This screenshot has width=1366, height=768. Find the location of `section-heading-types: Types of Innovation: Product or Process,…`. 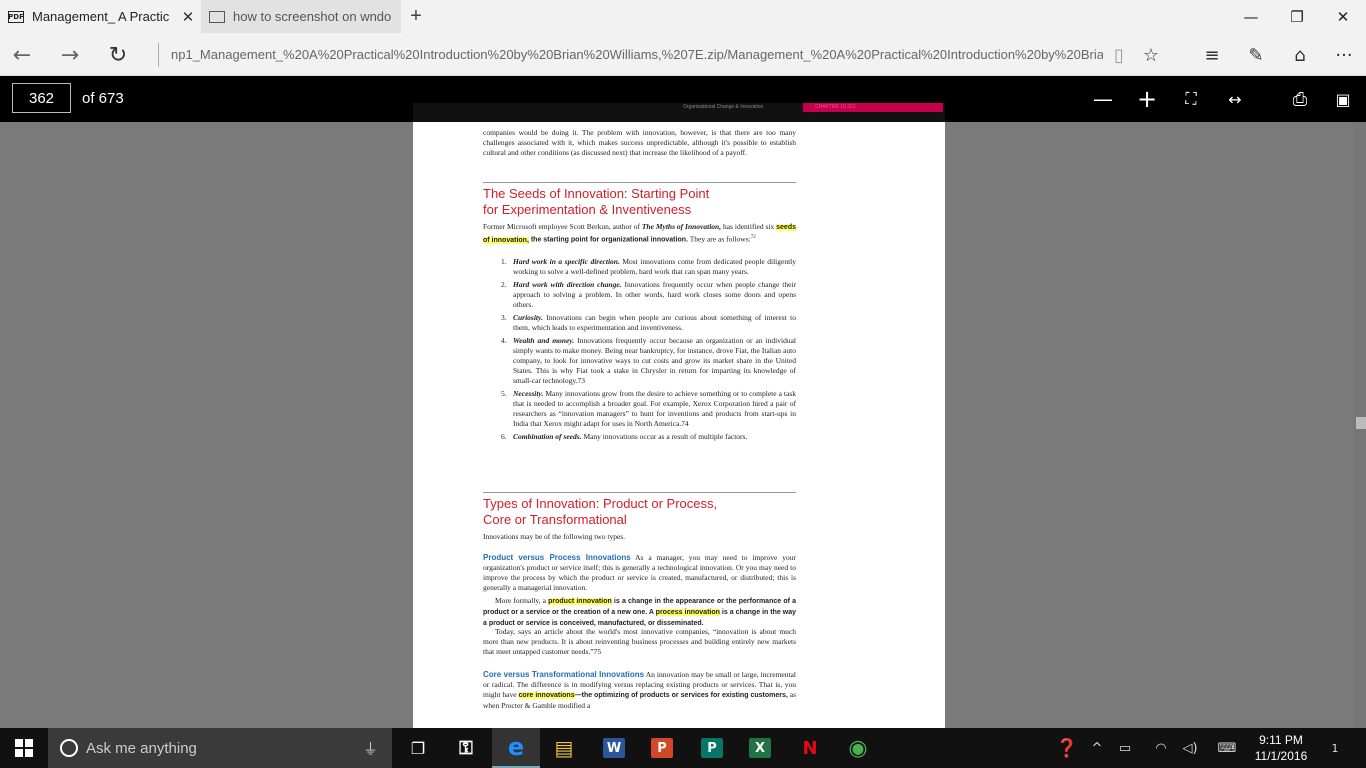

section-heading-types: Types of Innovation: Product or Process,… is located at coordinates (639, 512).